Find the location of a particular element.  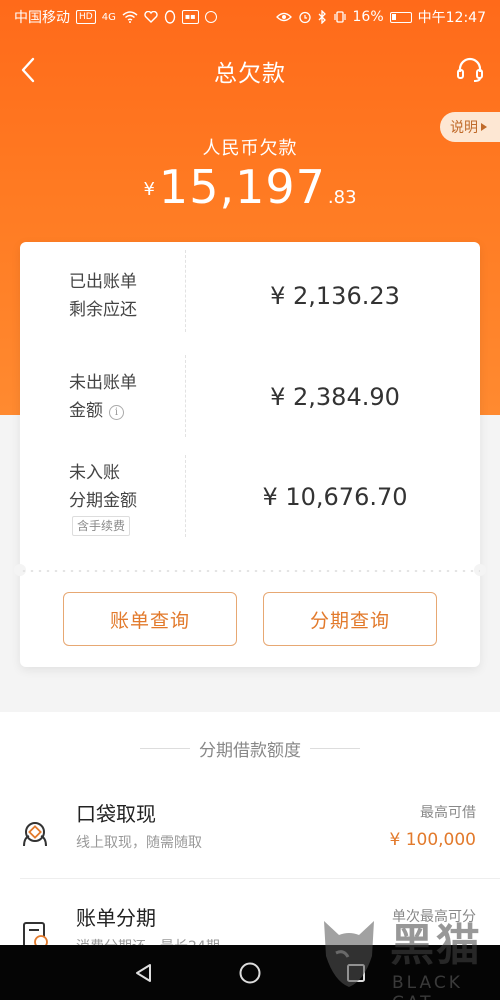

eye-icon is located at coordinates (283, 17).